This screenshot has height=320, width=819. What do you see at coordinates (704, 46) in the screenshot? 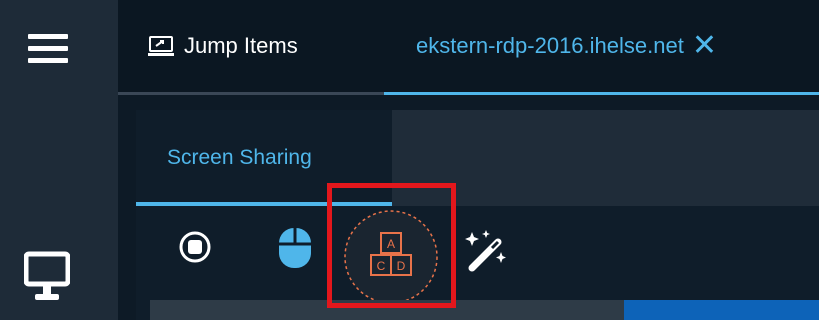
I see `close-icon: ✕` at bounding box center [704, 46].